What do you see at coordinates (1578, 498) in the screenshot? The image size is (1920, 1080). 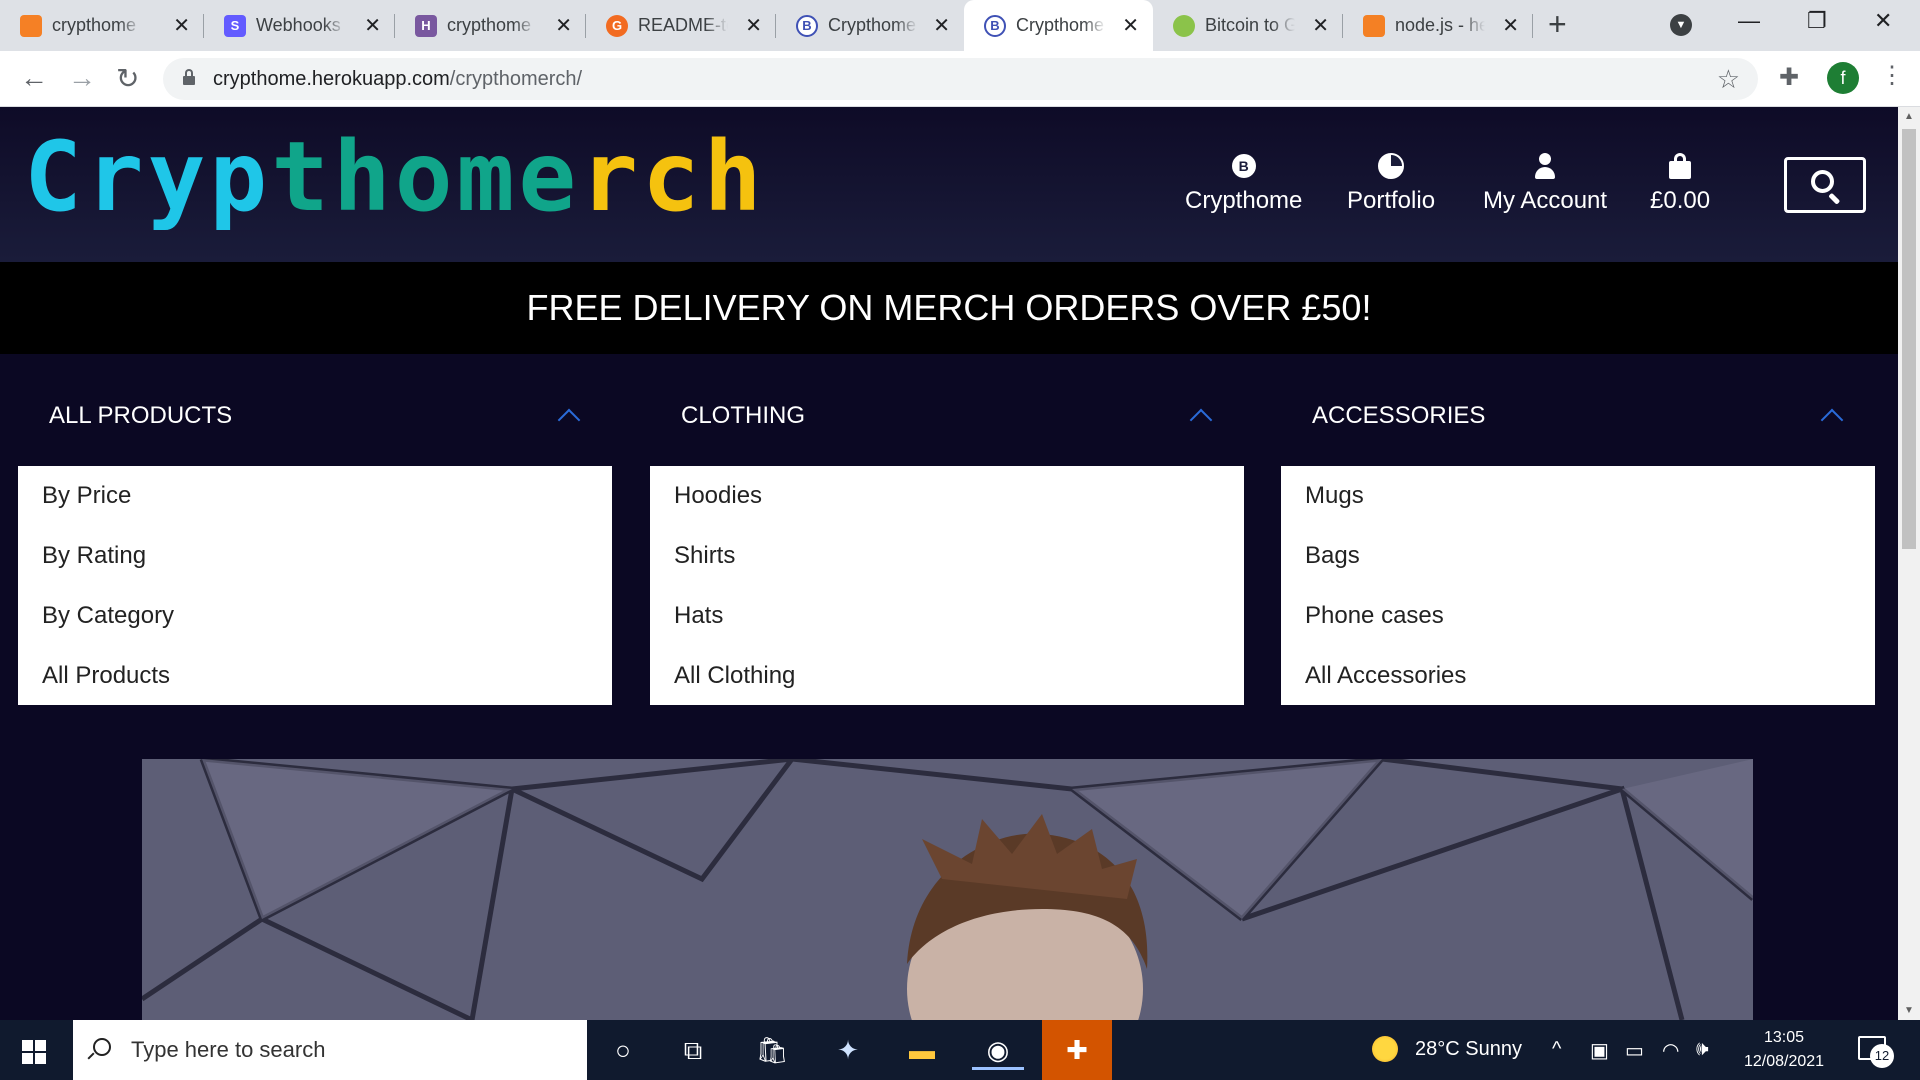 I see `menu-item-mugs: Mugs` at bounding box center [1578, 498].